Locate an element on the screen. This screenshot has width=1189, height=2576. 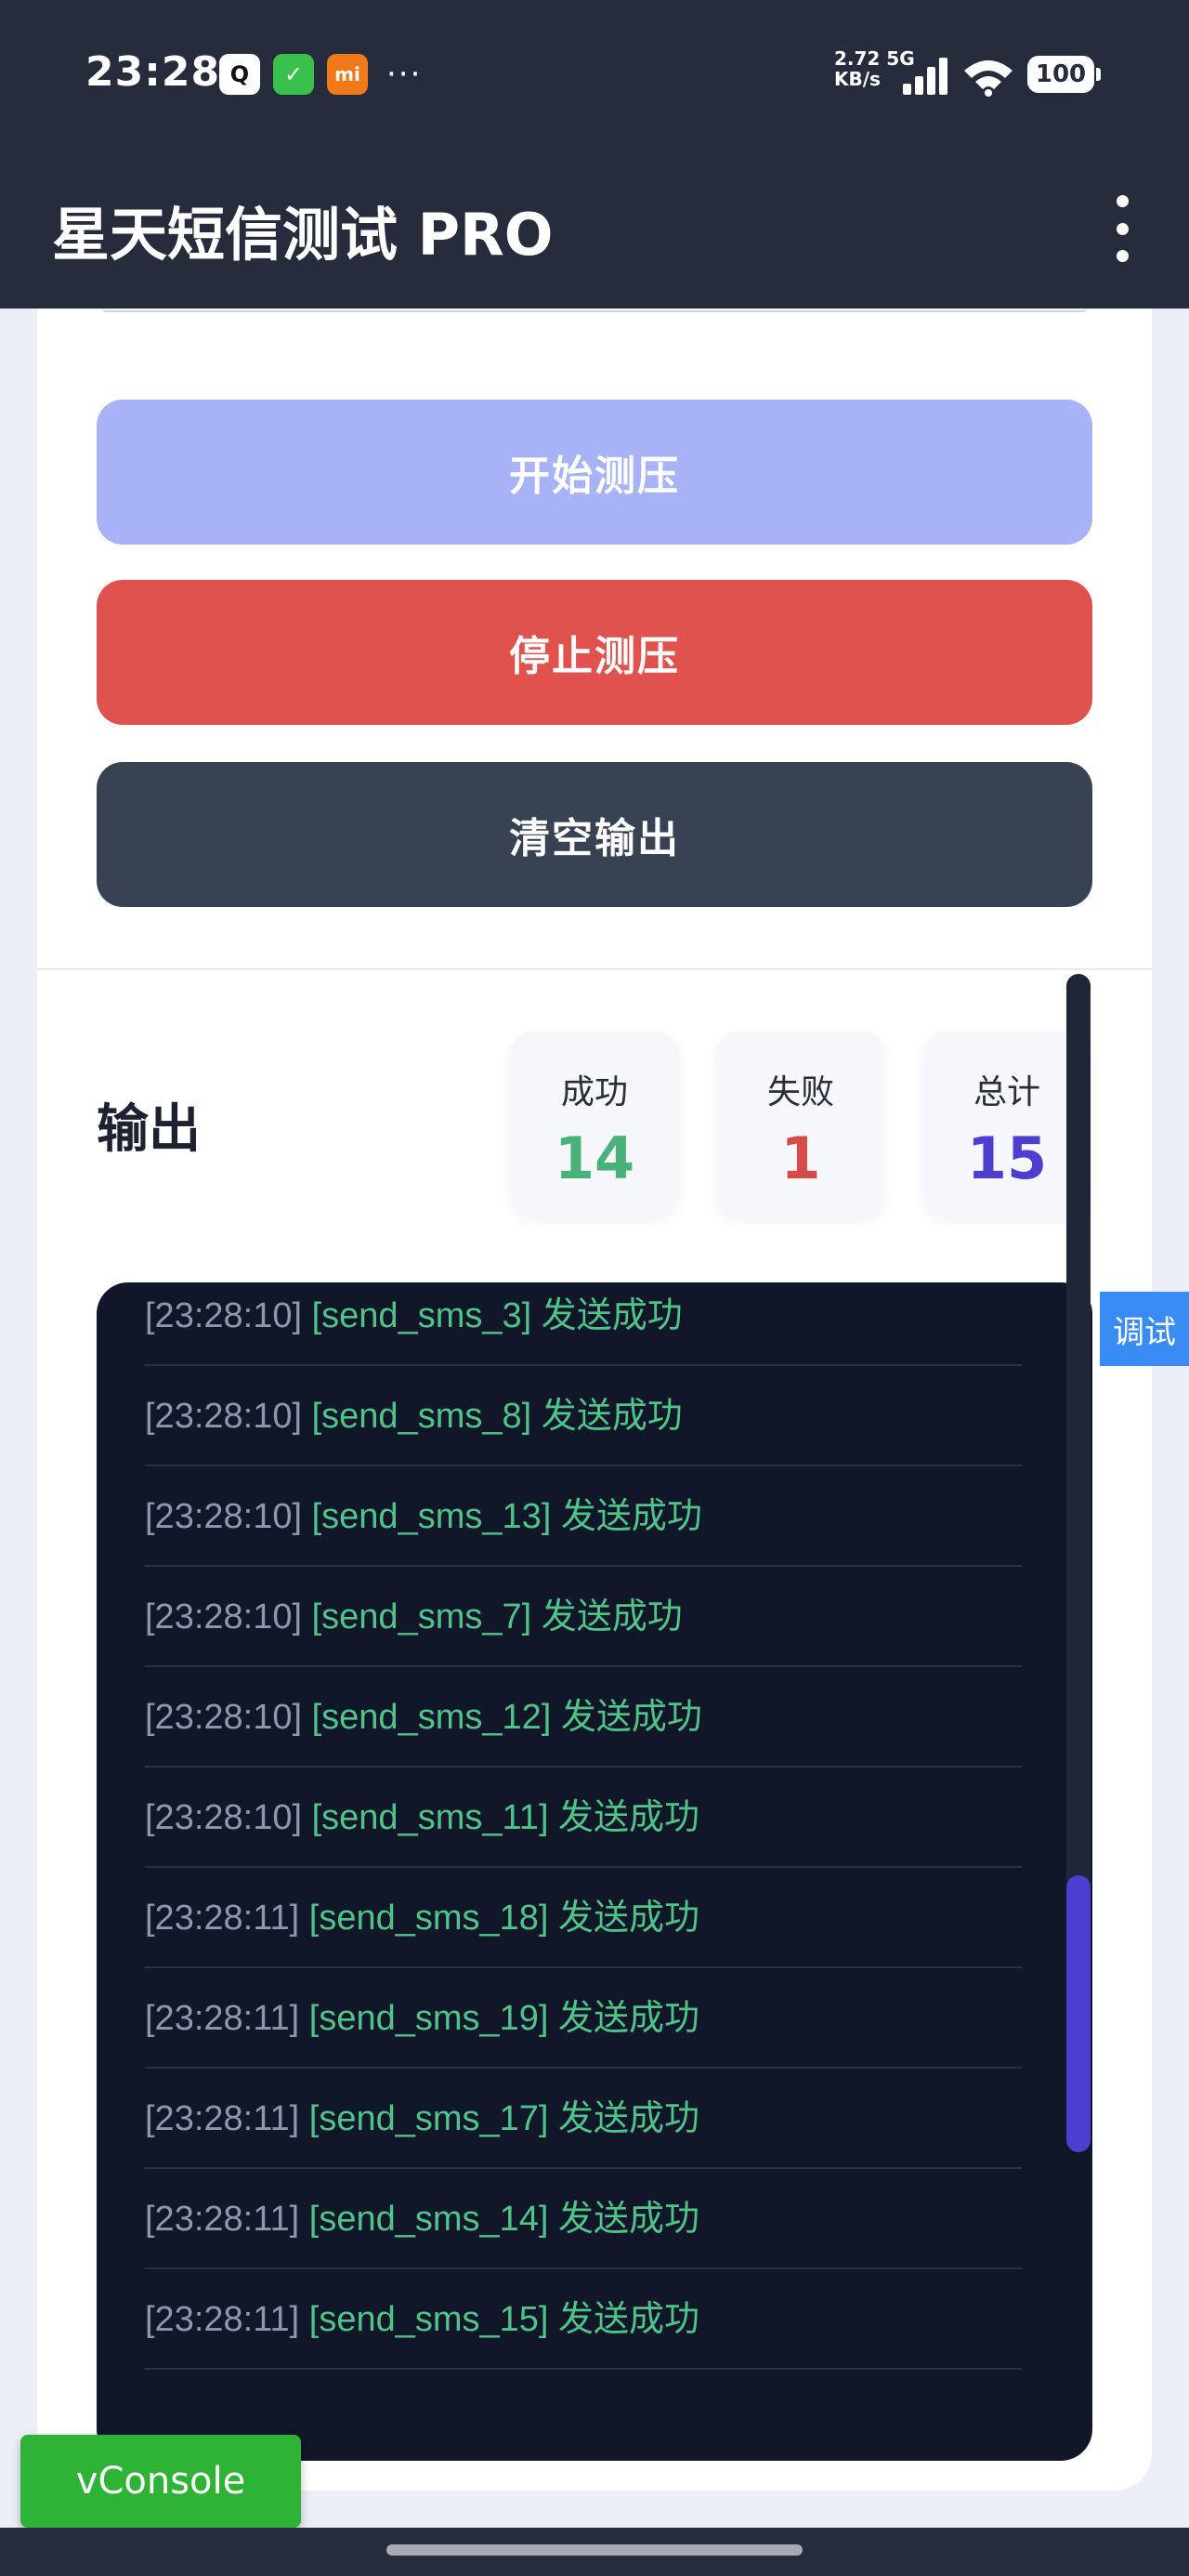
status-bar: 23:28 Q ✓ mi ··· 2.72 5G KB/s 100 is located at coordinates (594, 74).